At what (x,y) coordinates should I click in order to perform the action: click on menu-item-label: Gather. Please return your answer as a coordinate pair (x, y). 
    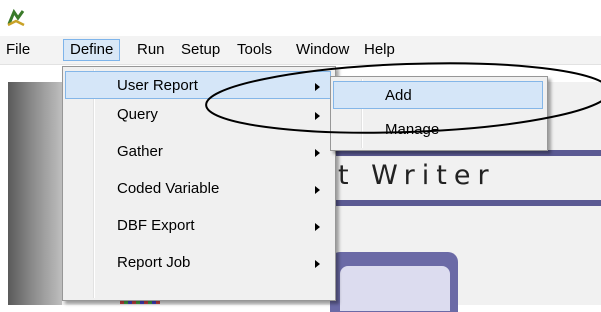
    Looking at the image, I should click on (140, 151).